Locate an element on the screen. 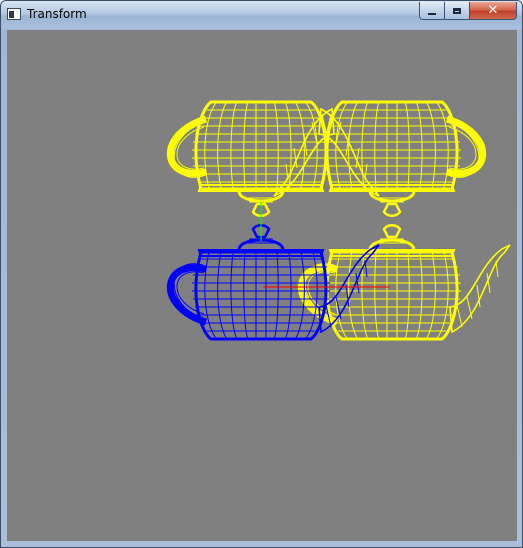 The image size is (523, 548). window-title: Transform is located at coordinates (57, 14).